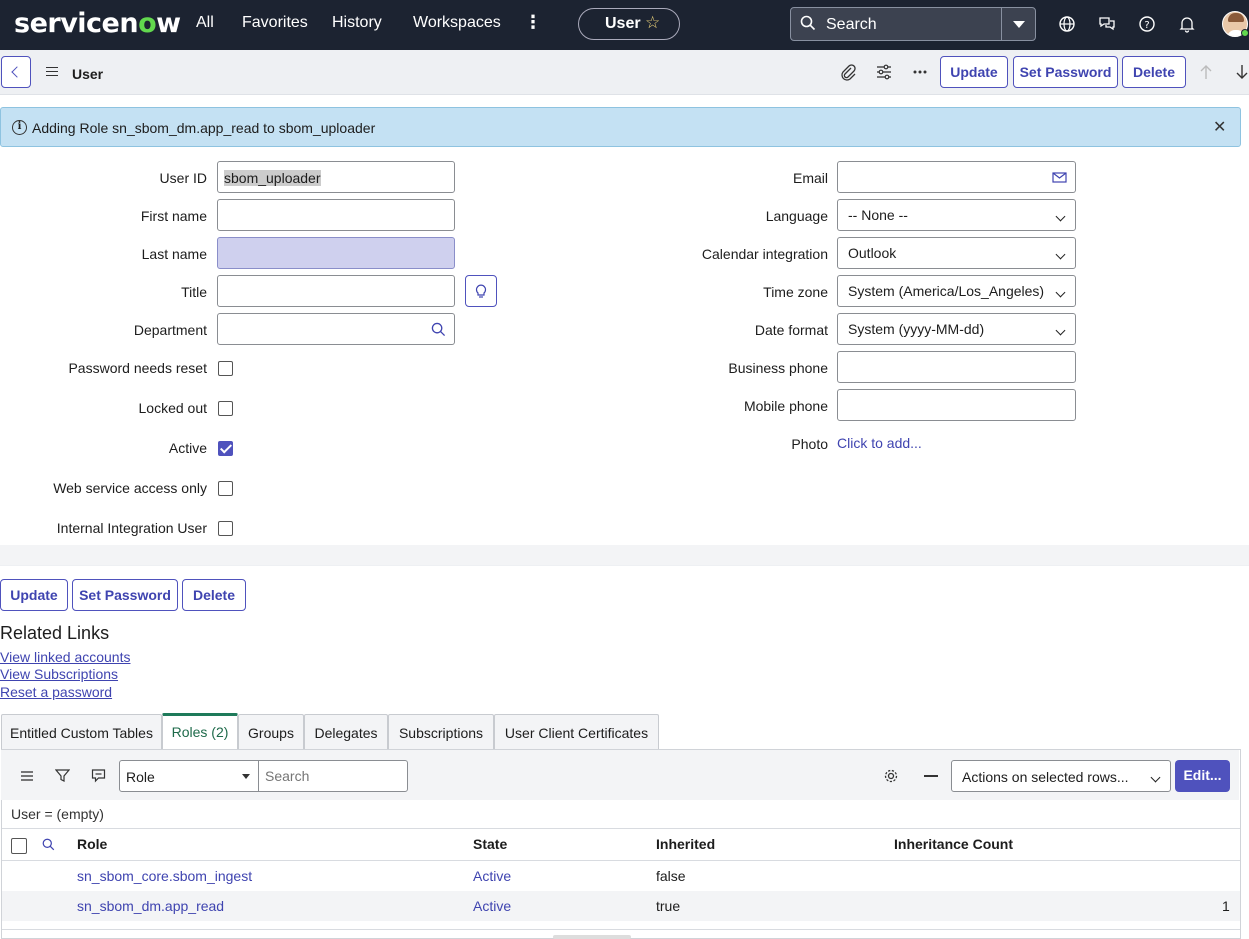  What do you see at coordinates (652, 23) in the screenshot?
I see `star-icon: ☆` at bounding box center [652, 23].